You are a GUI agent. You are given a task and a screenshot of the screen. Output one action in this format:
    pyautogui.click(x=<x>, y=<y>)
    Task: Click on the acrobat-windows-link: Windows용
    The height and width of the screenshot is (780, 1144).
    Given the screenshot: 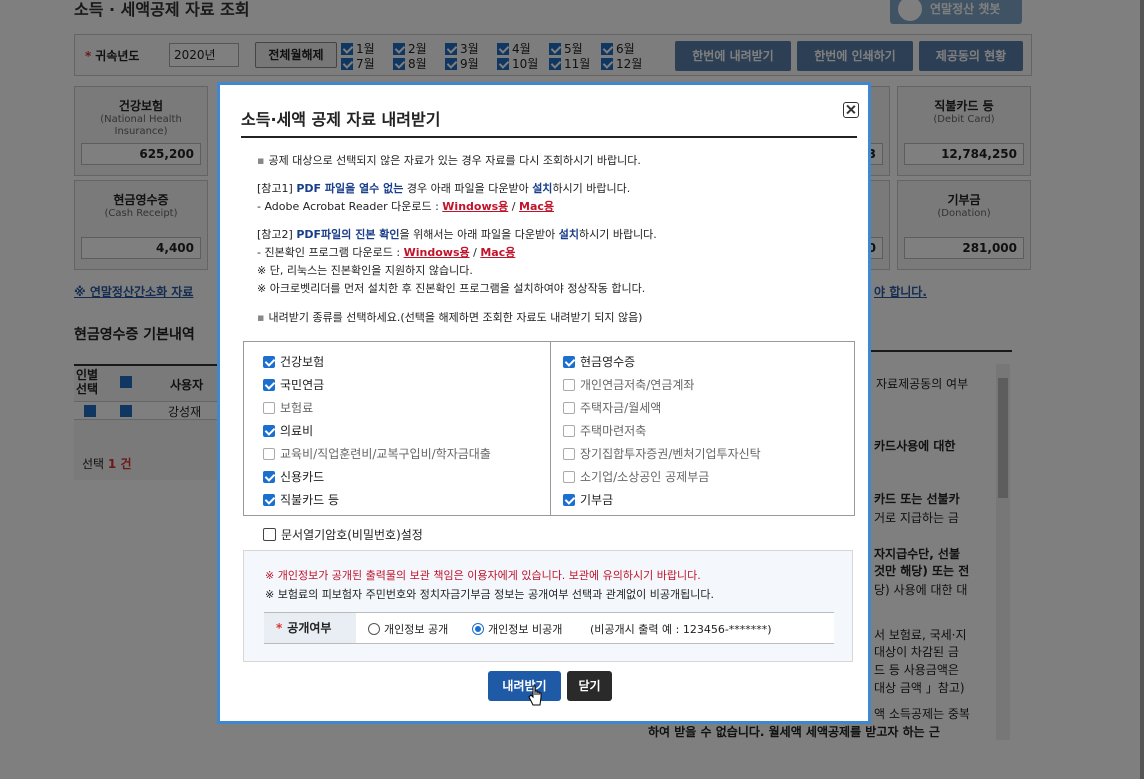 What is the action you would take?
    pyautogui.click(x=475, y=206)
    